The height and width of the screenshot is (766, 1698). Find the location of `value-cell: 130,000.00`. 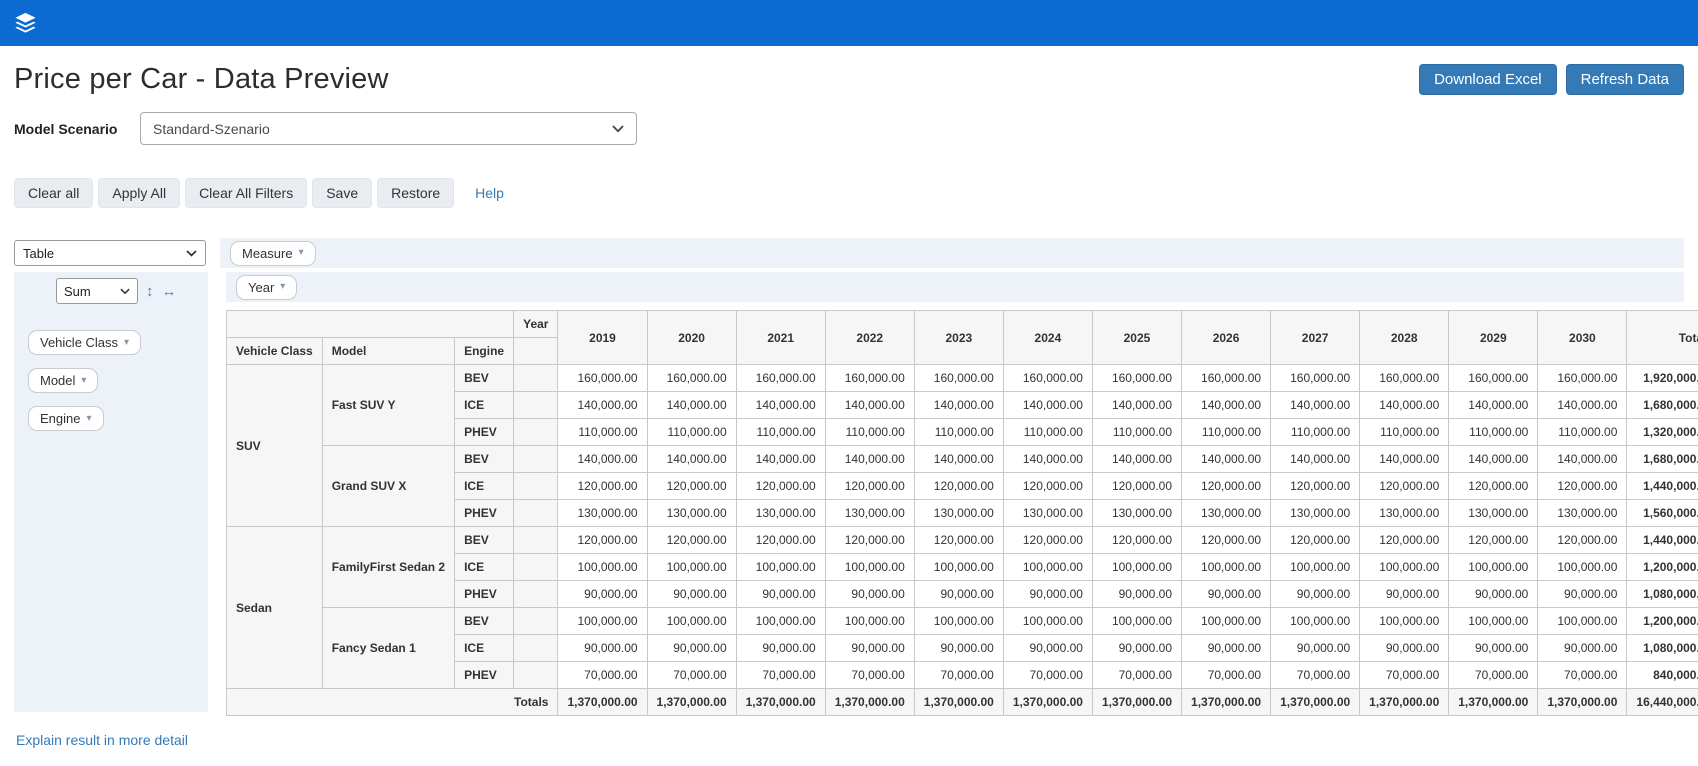

value-cell: 130,000.00 is located at coordinates (1137, 513).